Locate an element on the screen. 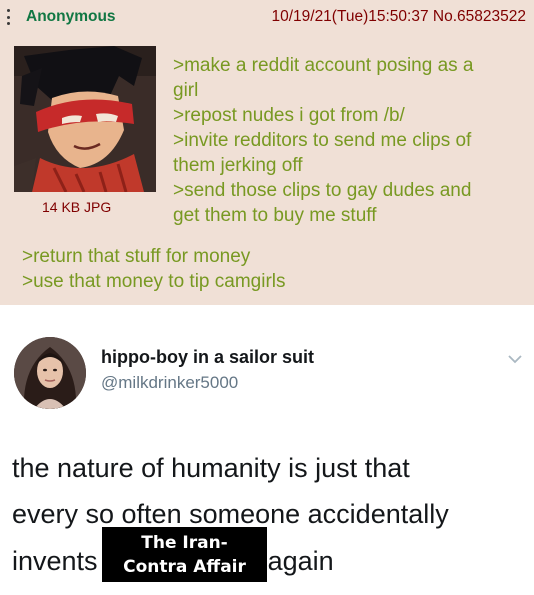  caption-line: Contra Affair is located at coordinates (184, 567).